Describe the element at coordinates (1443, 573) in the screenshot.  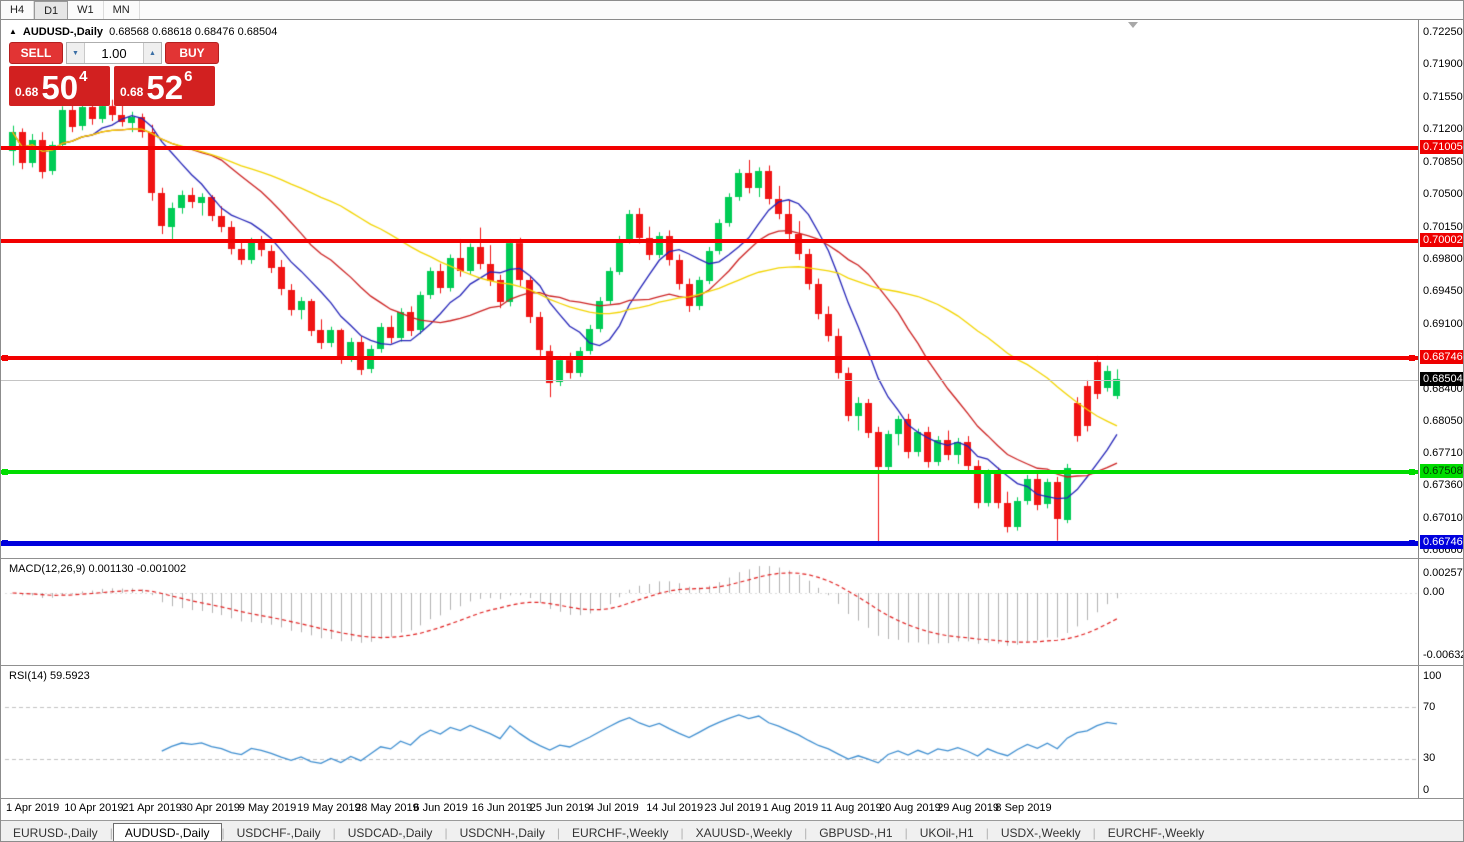
I see `macd-axis-tick: 0.002574` at that location.